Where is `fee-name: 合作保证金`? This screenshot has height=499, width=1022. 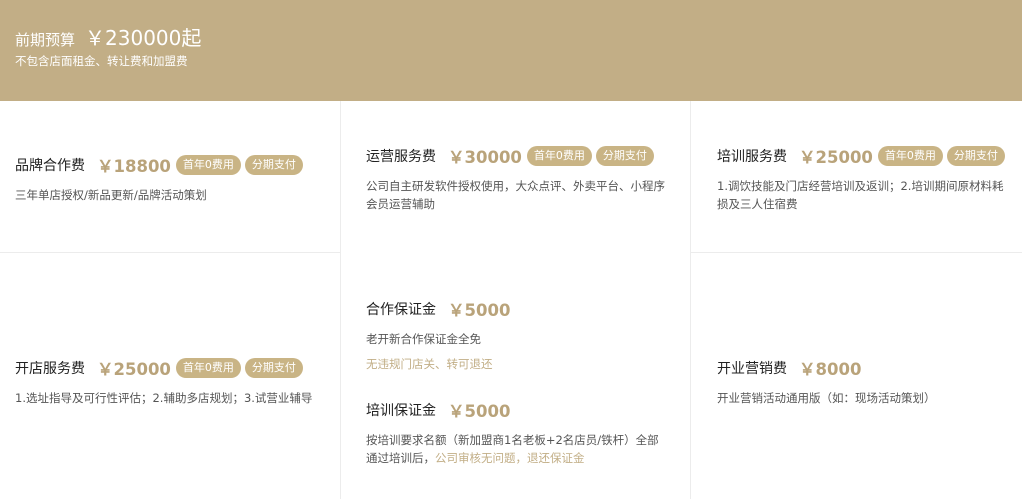 fee-name: 合作保证金 is located at coordinates (401, 310).